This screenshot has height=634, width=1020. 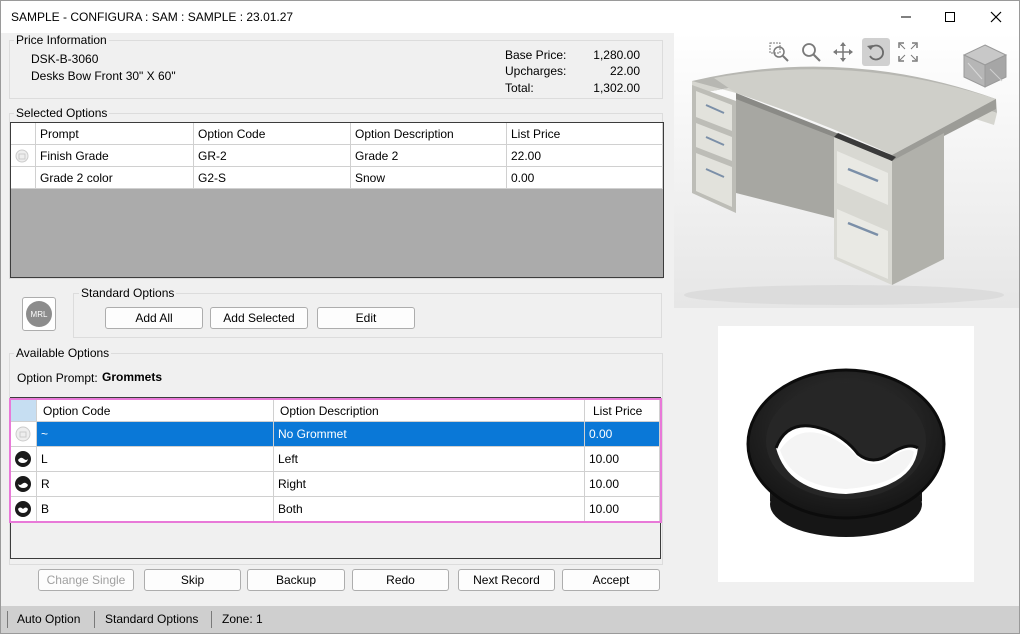 What do you see at coordinates (242, 619) in the screenshot?
I see `status-zone: Zone: 1` at bounding box center [242, 619].